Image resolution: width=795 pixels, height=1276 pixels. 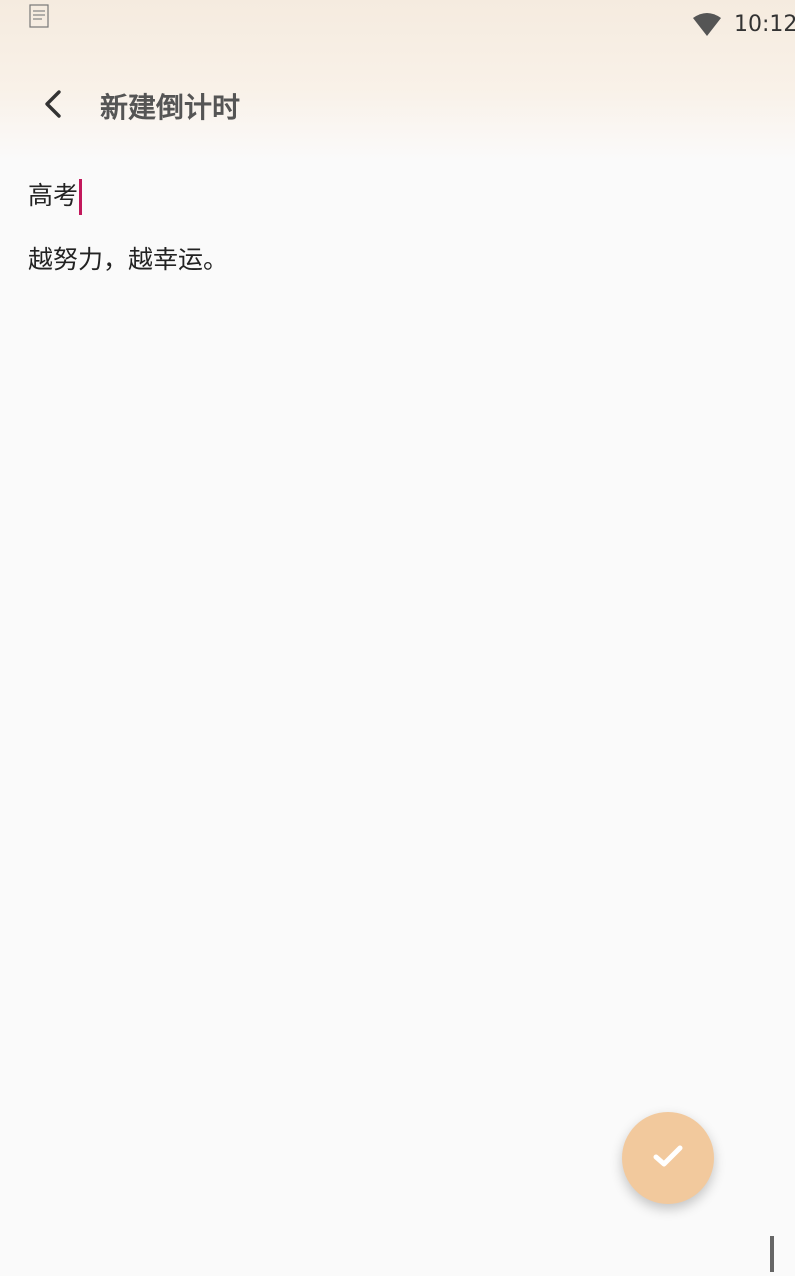 I want to click on status-bar: 10:12, so click(x=397, y=26).